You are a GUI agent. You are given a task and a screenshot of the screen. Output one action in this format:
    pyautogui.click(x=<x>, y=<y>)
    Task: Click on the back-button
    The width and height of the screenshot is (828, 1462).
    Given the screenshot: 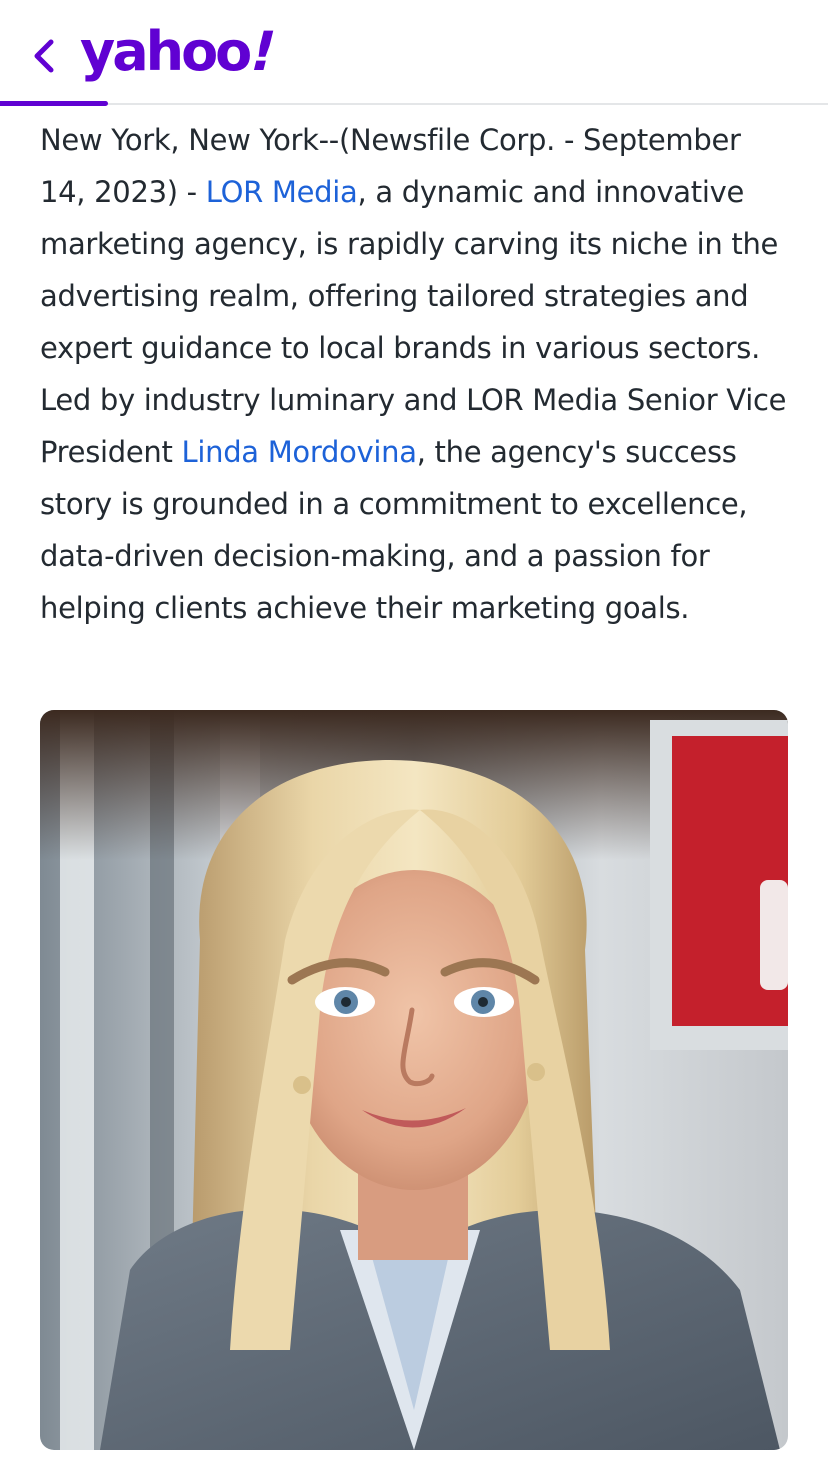 What is the action you would take?
    pyautogui.click(x=44, y=56)
    